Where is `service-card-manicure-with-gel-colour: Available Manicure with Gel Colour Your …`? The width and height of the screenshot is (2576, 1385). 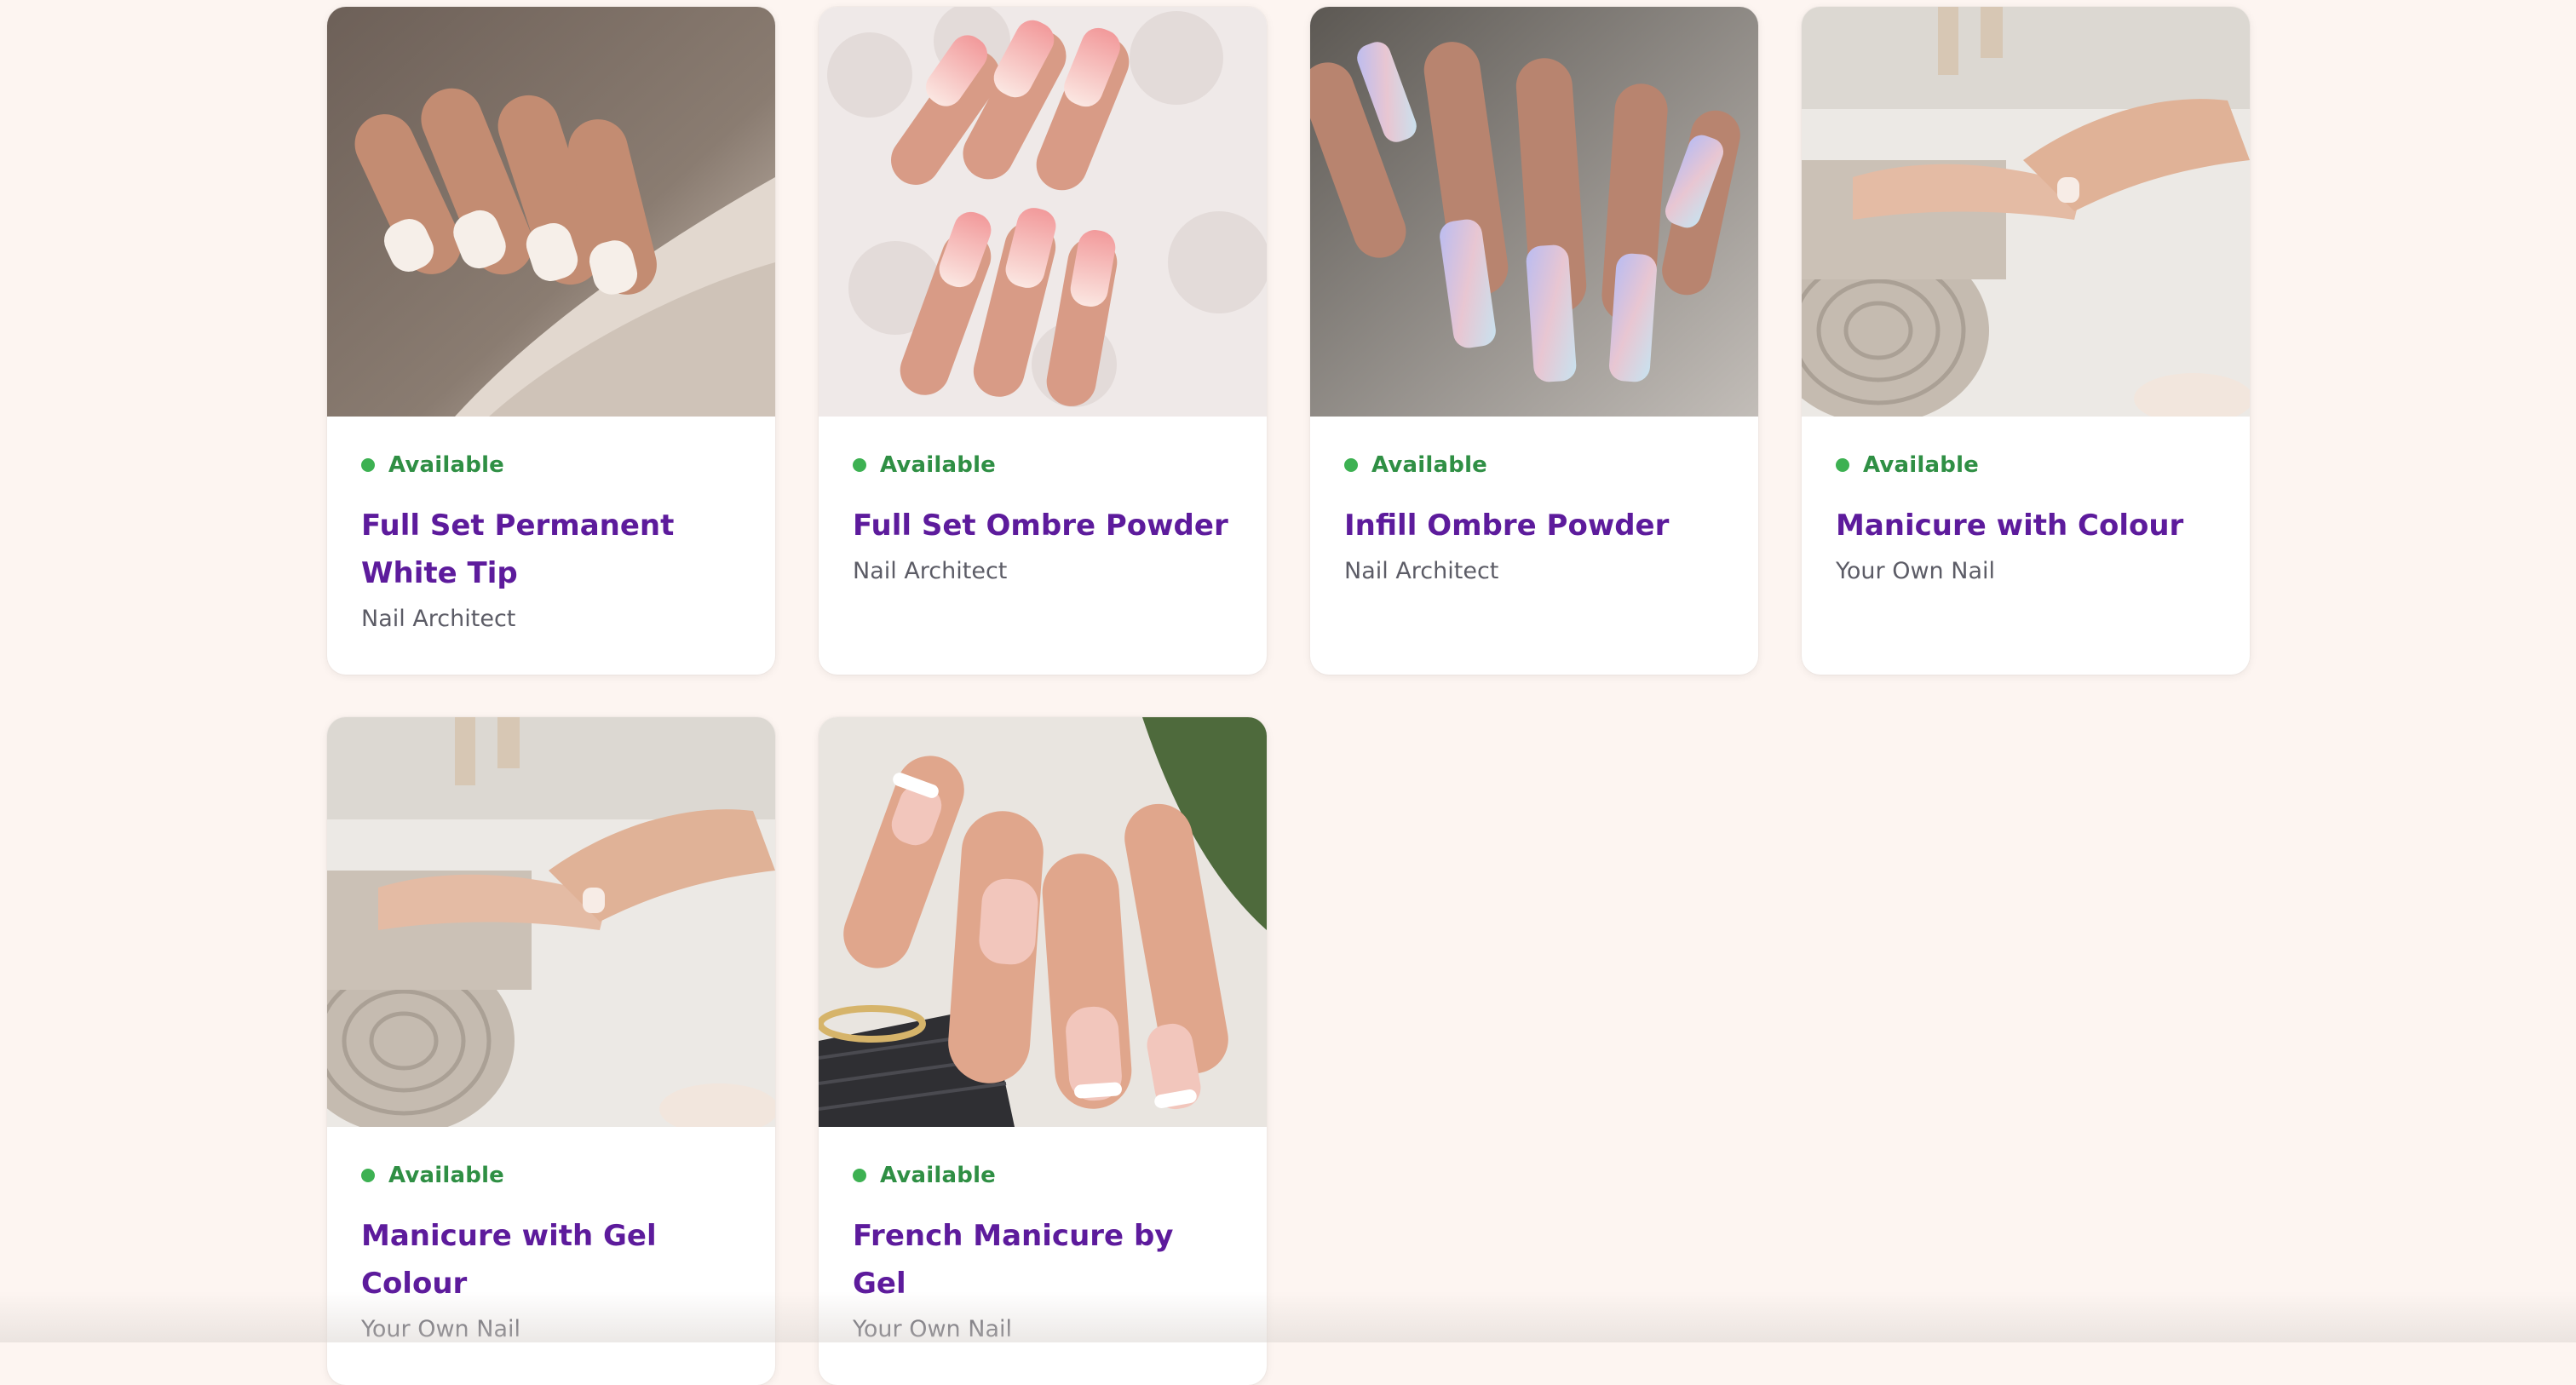 service-card-manicure-with-gel-colour: Available Manicure with Gel Colour Your … is located at coordinates (551, 1051).